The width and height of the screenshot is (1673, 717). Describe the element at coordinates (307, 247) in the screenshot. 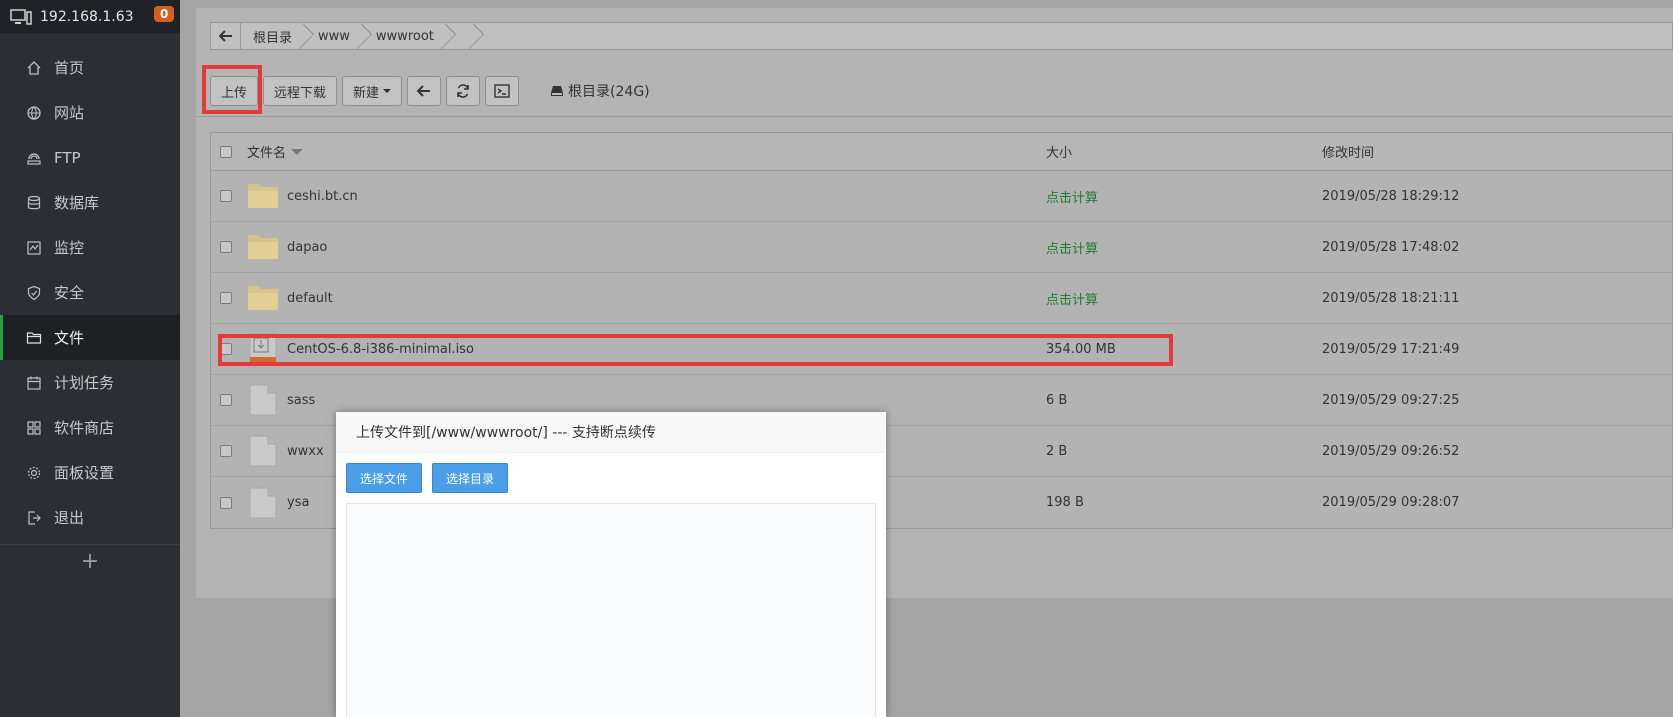

I see `file-name: dapao` at that location.